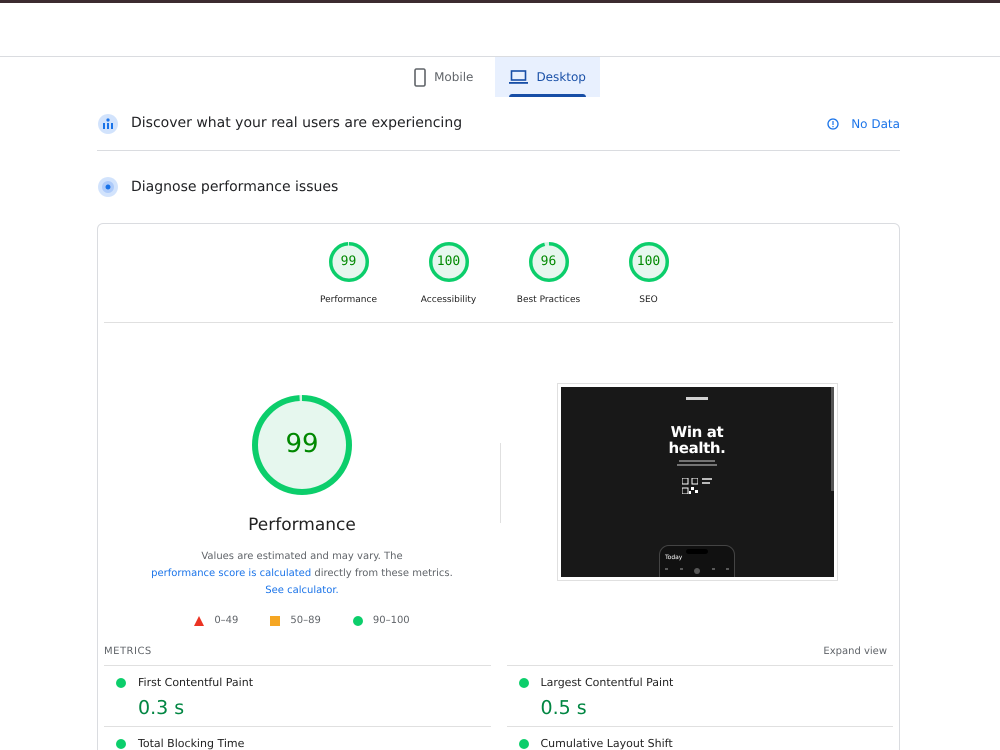  I want to click on metric-name: Cumulative Layout Shift, so click(606, 743).